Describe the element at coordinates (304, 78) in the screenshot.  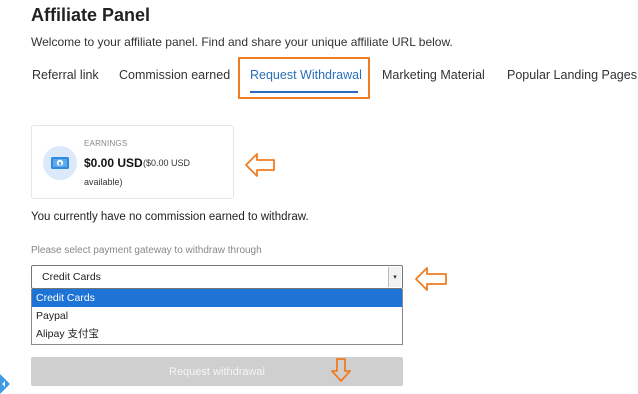
I see `tab-annotation-box` at that location.